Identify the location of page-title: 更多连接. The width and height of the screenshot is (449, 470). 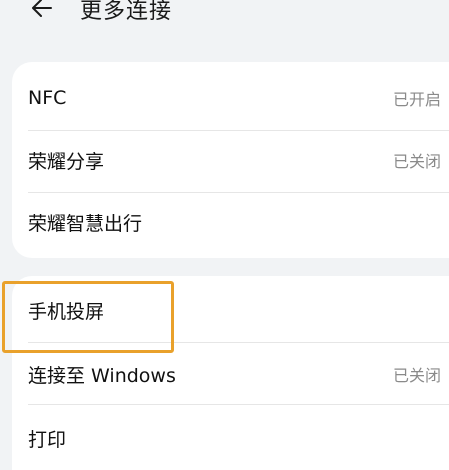
(126, 12).